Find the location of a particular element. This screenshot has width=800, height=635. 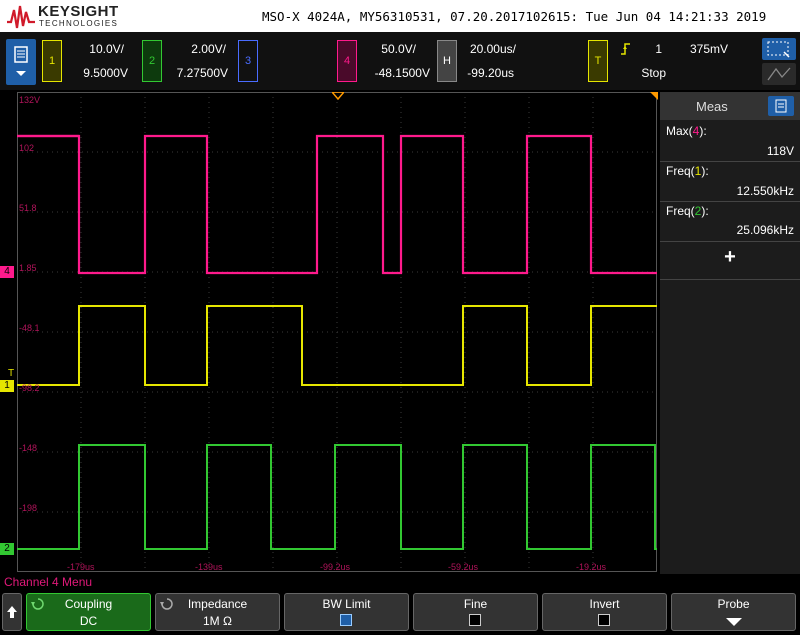

trigger-label: T is located at coordinates (598, 61).